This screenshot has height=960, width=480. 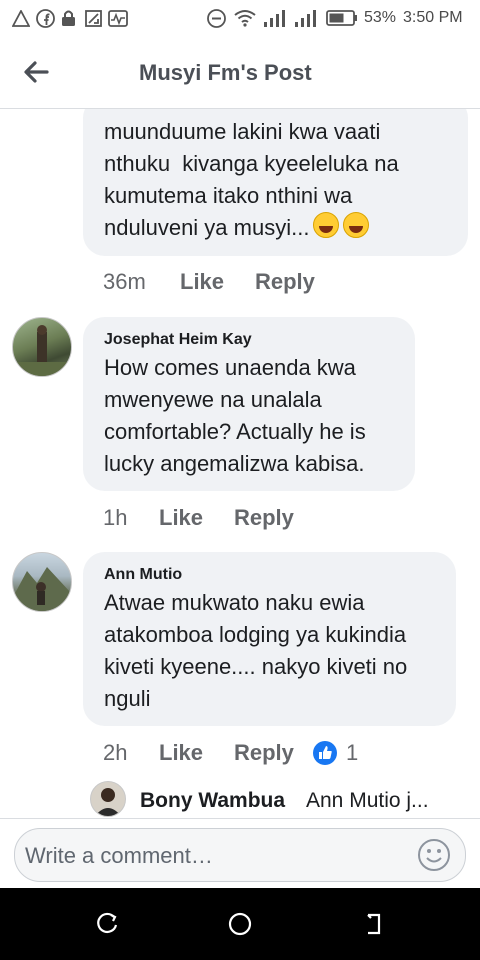 I want to click on home-icon, so click(x=240, y=924).